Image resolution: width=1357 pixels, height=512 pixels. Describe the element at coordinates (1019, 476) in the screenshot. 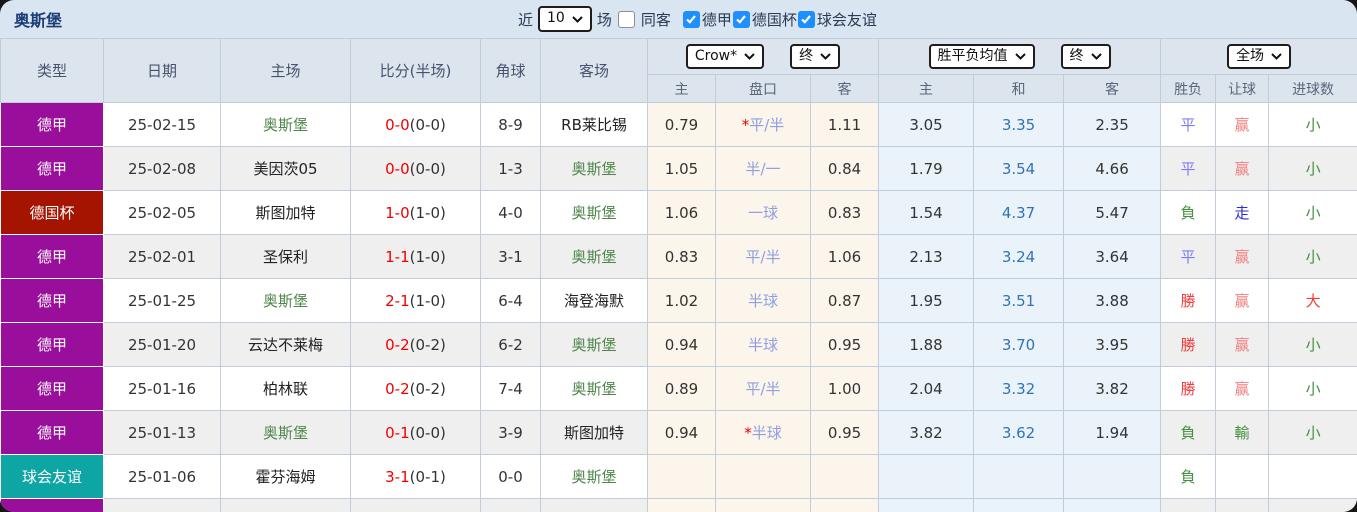

I see `avg-draw-odds` at that location.